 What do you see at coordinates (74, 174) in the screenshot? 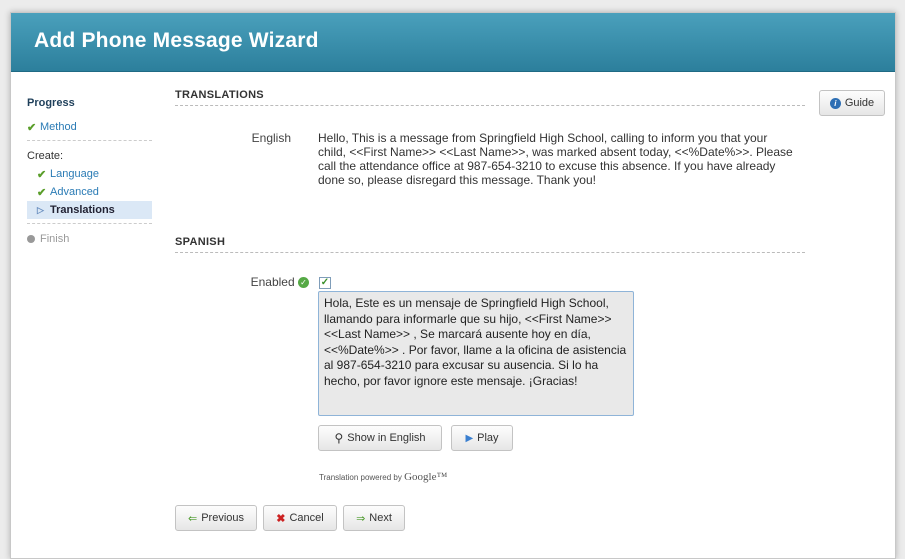
I see `sidebar-item-label: Language` at bounding box center [74, 174].